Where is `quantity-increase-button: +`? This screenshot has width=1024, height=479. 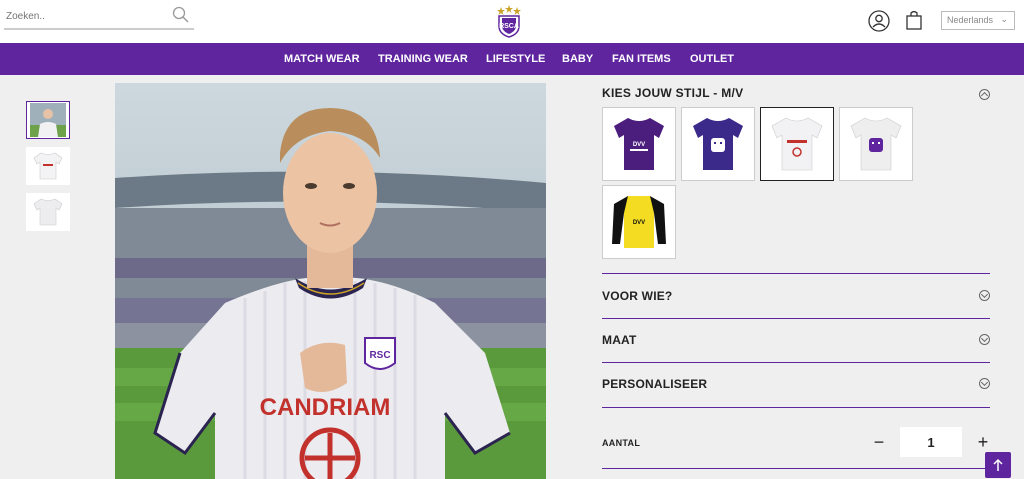 quantity-increase-button: + is located at coordinates (983, 442).